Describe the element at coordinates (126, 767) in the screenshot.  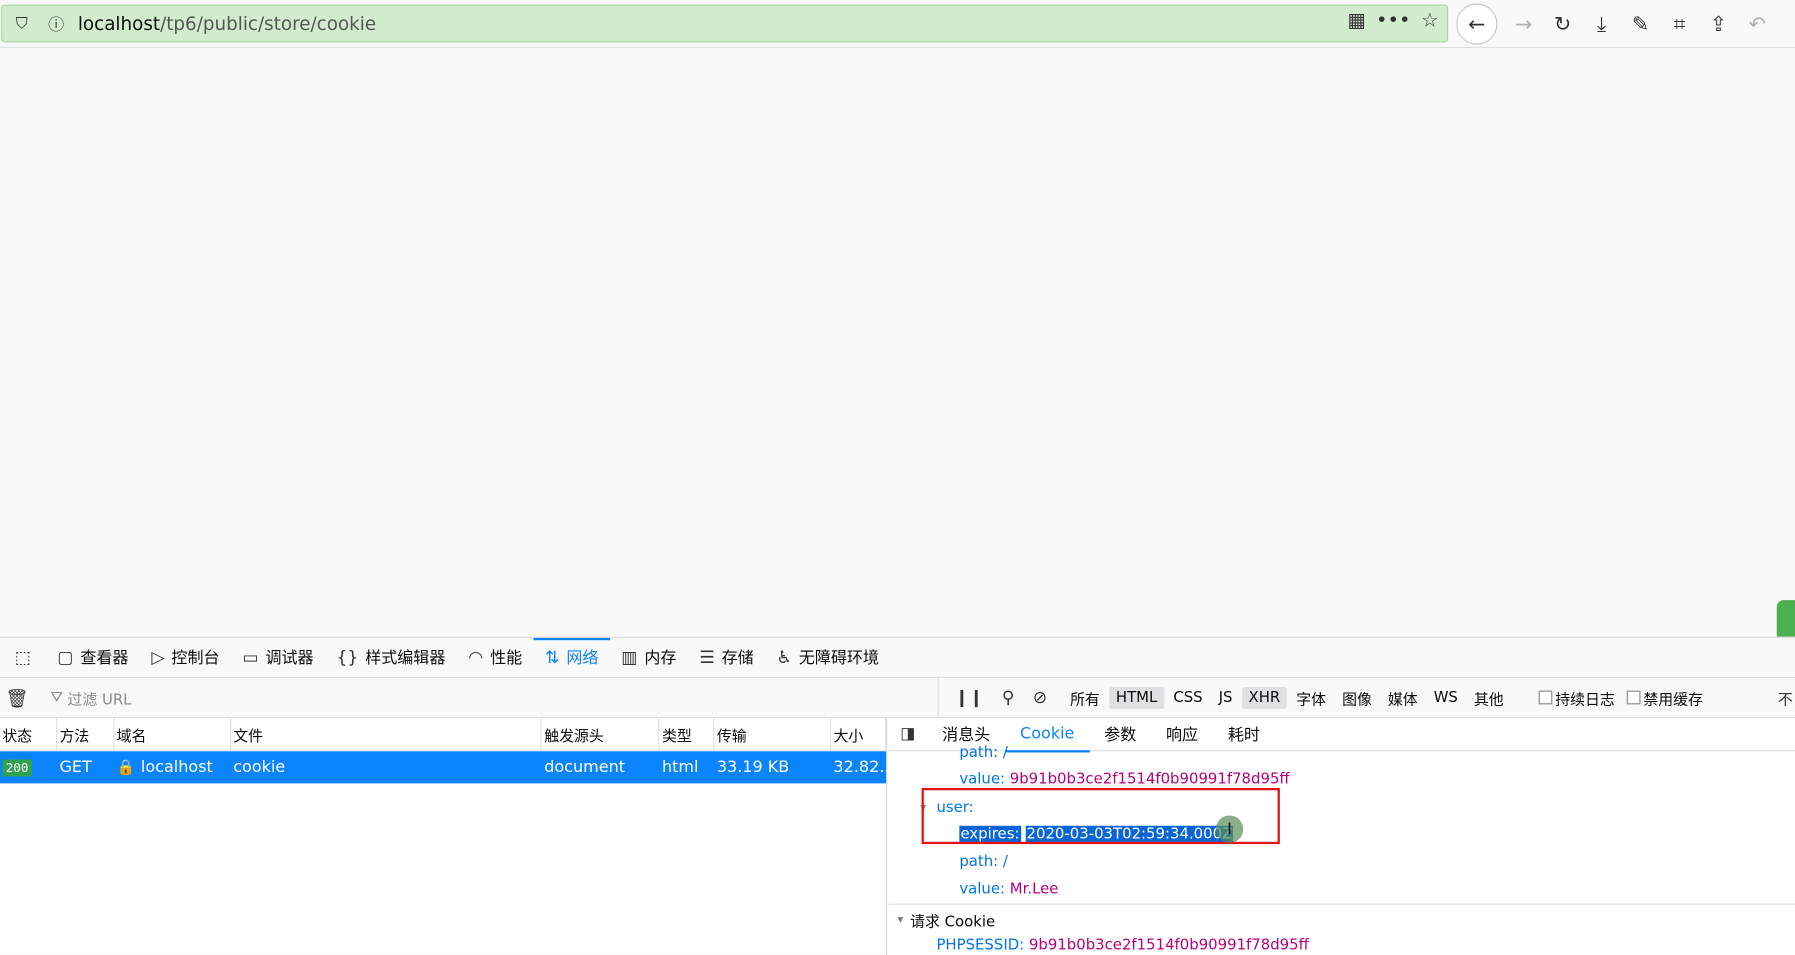
I see `lock-icon: 🔒` at that location.